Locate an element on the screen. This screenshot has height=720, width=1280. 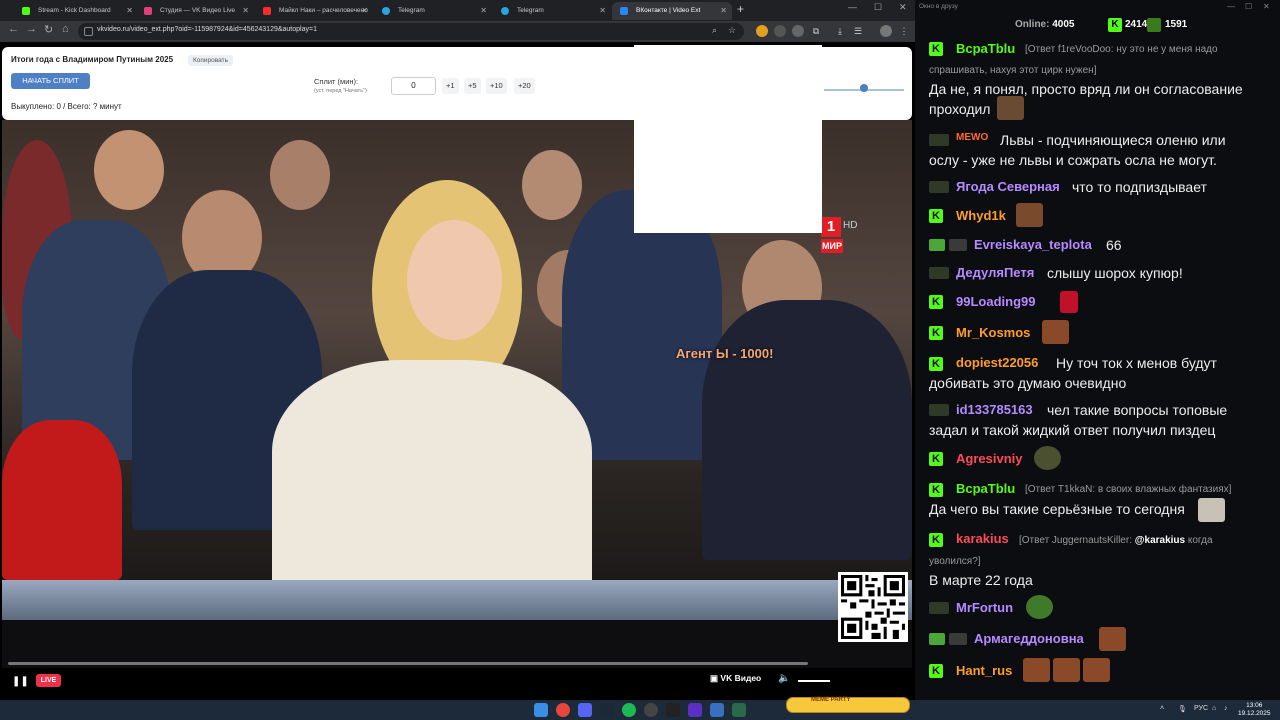
vk-viewers: 1591 is located at coordinates (1176, 24).